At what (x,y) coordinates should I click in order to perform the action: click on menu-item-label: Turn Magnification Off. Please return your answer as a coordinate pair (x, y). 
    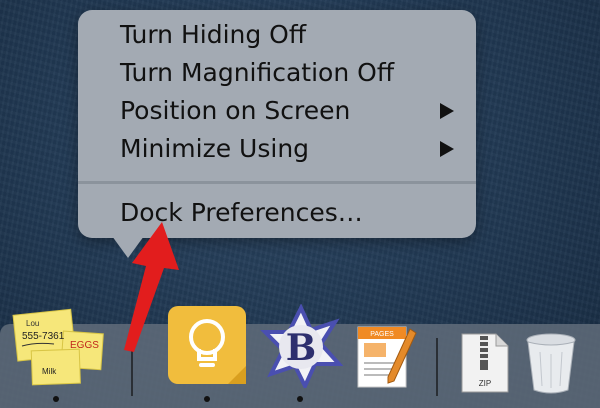
    Looking at the image, I should click on (257, 72).